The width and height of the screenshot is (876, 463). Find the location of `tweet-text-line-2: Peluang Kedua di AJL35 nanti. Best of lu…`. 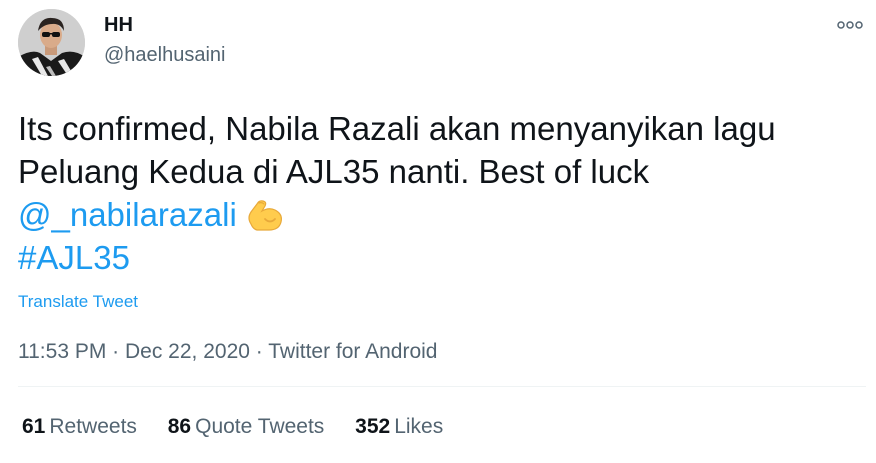

tweet-text-line-2: Peluang Kedua di AJL35 nanti. Best of lu… is located at coordinates (334, 171).